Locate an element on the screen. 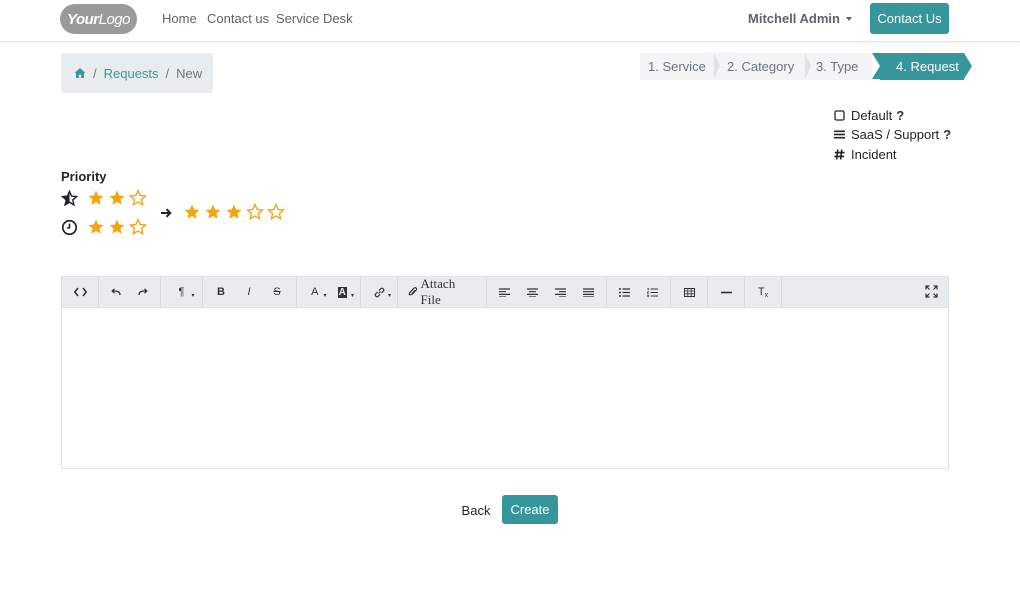  half-star-icon is located at coordinates (69, 198).